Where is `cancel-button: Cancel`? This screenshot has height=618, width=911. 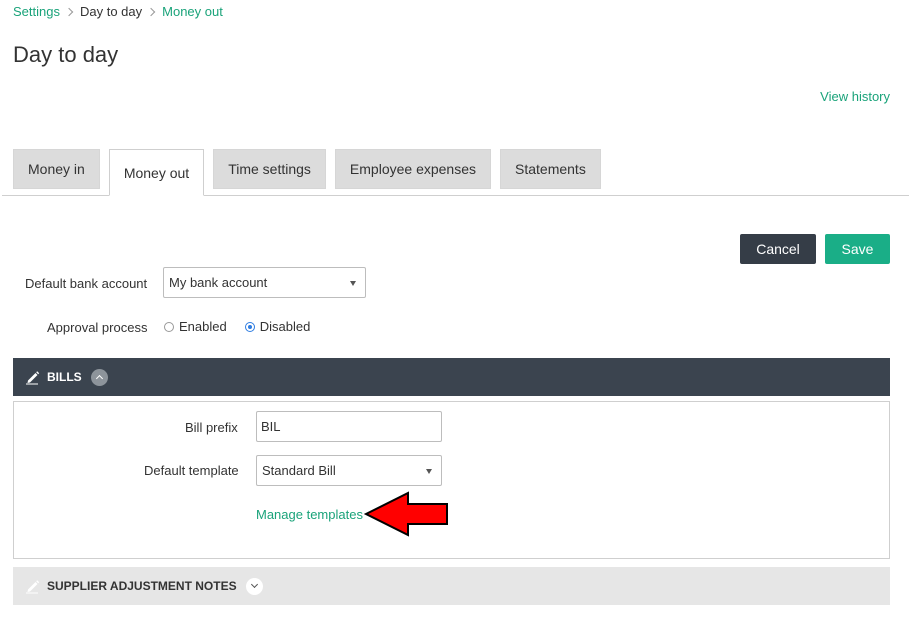
cancel-button: Cancel is located at coordinates (778, 249).